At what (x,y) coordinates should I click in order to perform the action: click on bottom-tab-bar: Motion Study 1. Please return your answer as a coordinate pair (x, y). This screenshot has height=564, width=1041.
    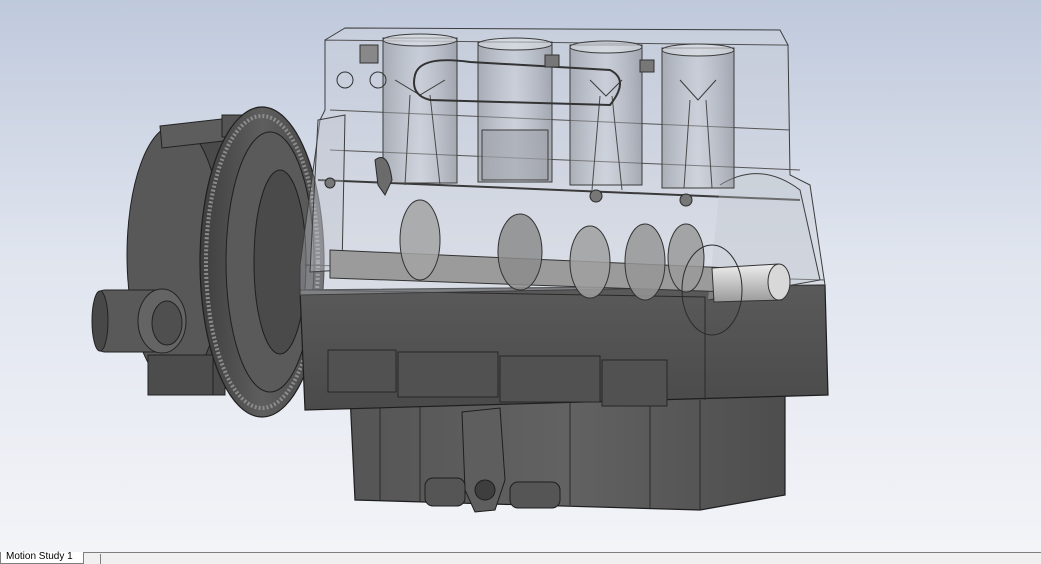
    Looking at the image, I should click on (520, 558).